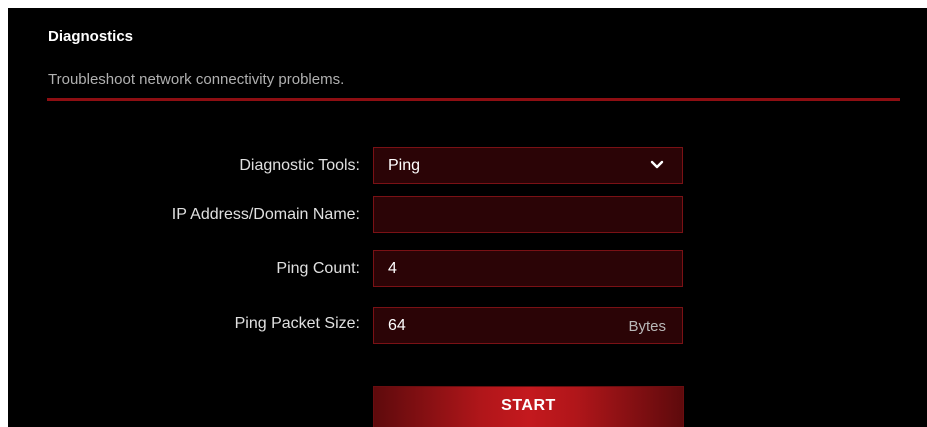  Describe the element at coordinates (647, 326) in the screenshot. I see `ping-packet-size-unit: Bytes` at that location.